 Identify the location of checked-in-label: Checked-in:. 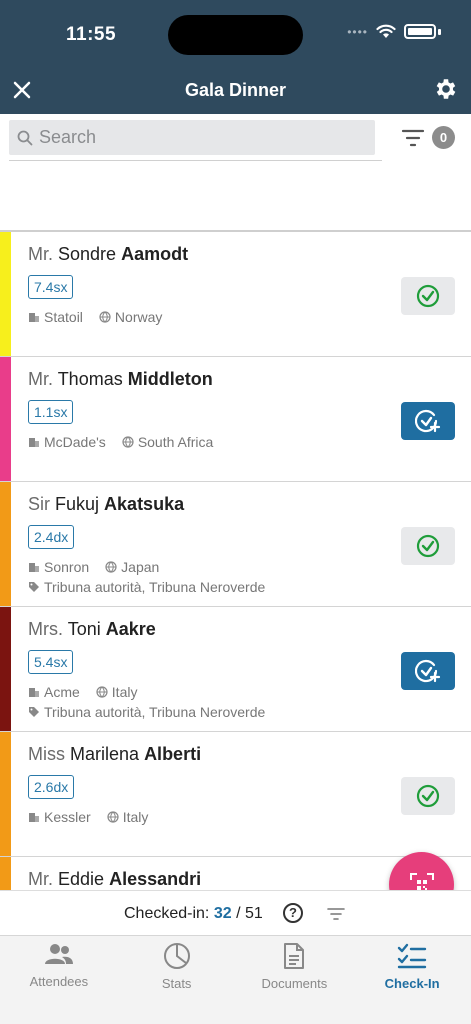
(167, 913).